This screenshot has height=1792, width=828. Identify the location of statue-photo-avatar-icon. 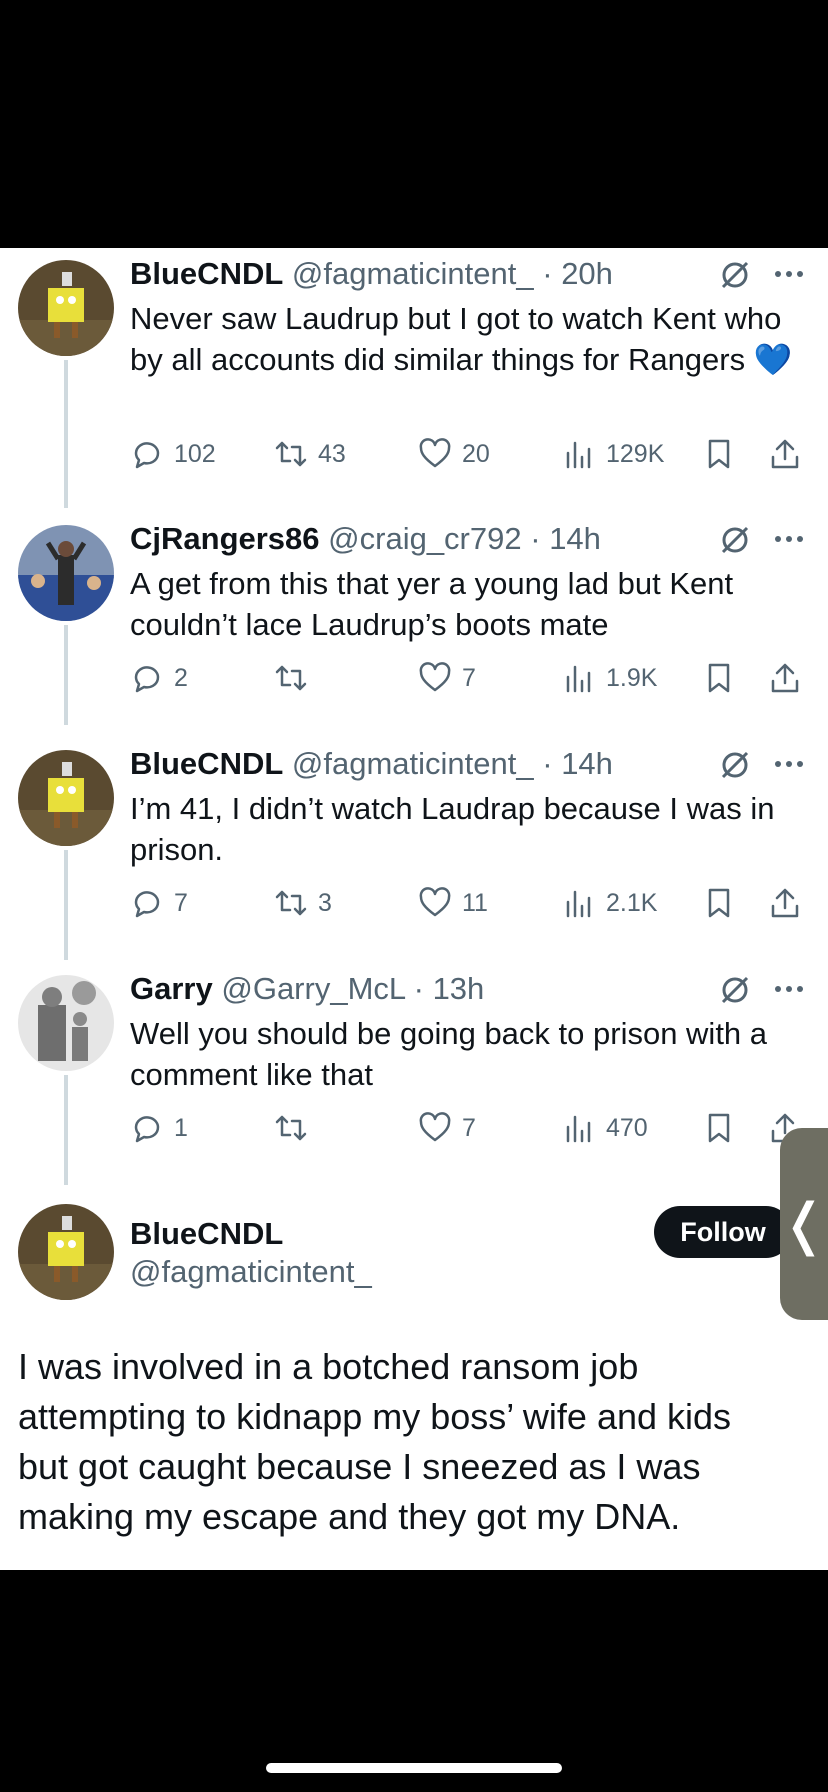
(66, 1023).